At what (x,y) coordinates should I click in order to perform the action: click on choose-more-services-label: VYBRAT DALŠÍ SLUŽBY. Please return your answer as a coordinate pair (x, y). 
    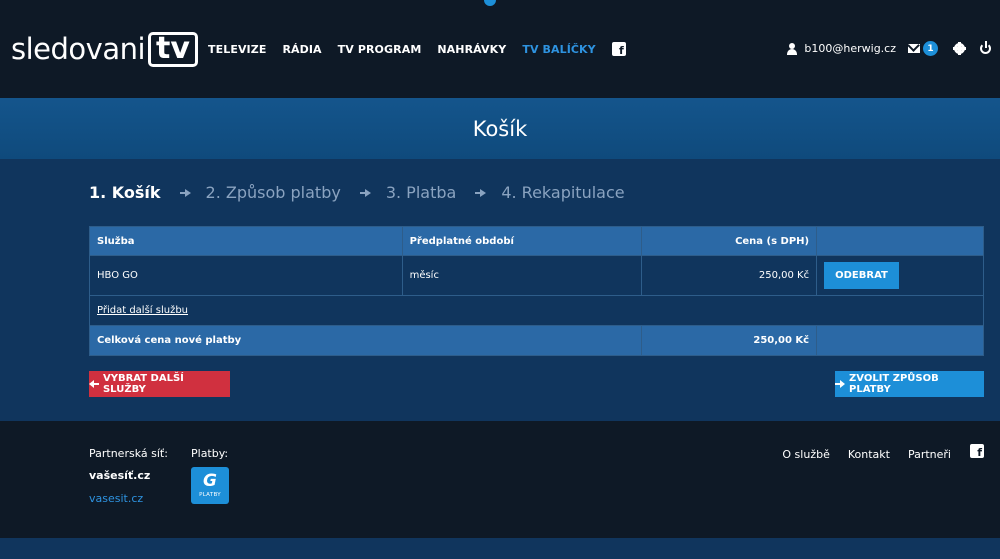
    Looking at the image, I should click on (143, 384).